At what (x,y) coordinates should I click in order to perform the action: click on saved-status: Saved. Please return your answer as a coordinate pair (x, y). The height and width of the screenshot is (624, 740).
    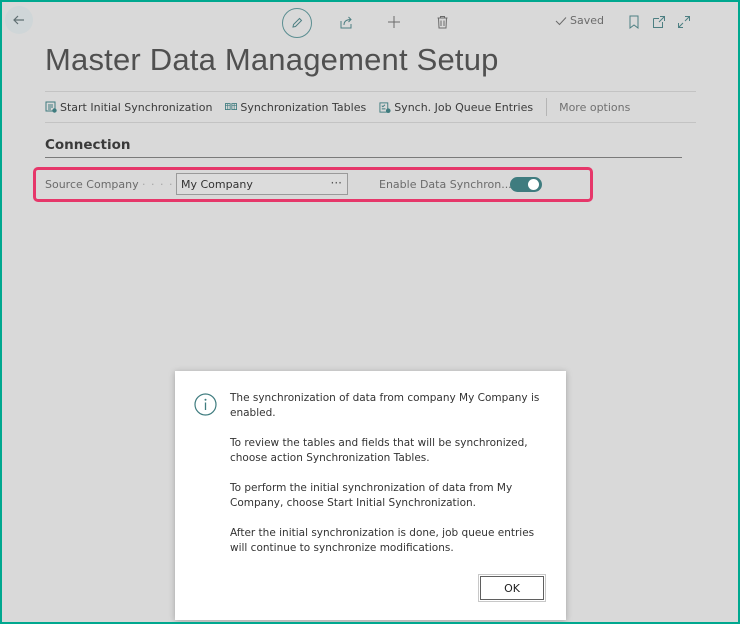
    Looking at the image, I should click on (579, 20).